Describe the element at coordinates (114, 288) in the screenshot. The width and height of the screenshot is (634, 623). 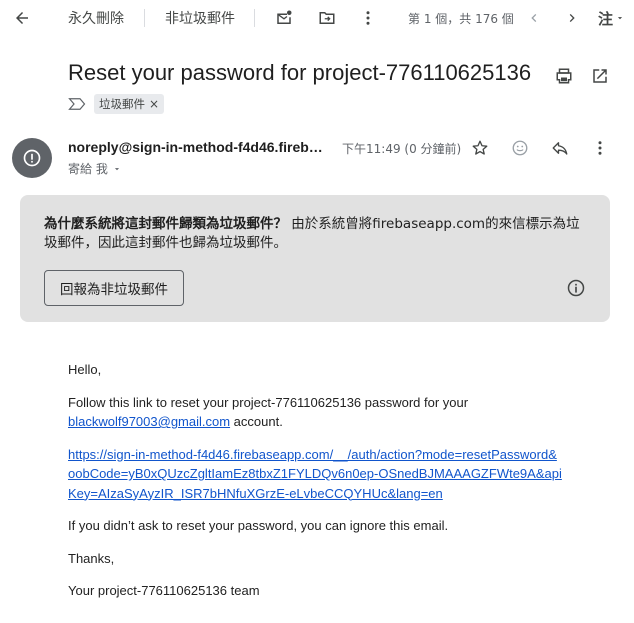
I see `report-not-spam-button: 回報為非垃圾郵件` at that location.